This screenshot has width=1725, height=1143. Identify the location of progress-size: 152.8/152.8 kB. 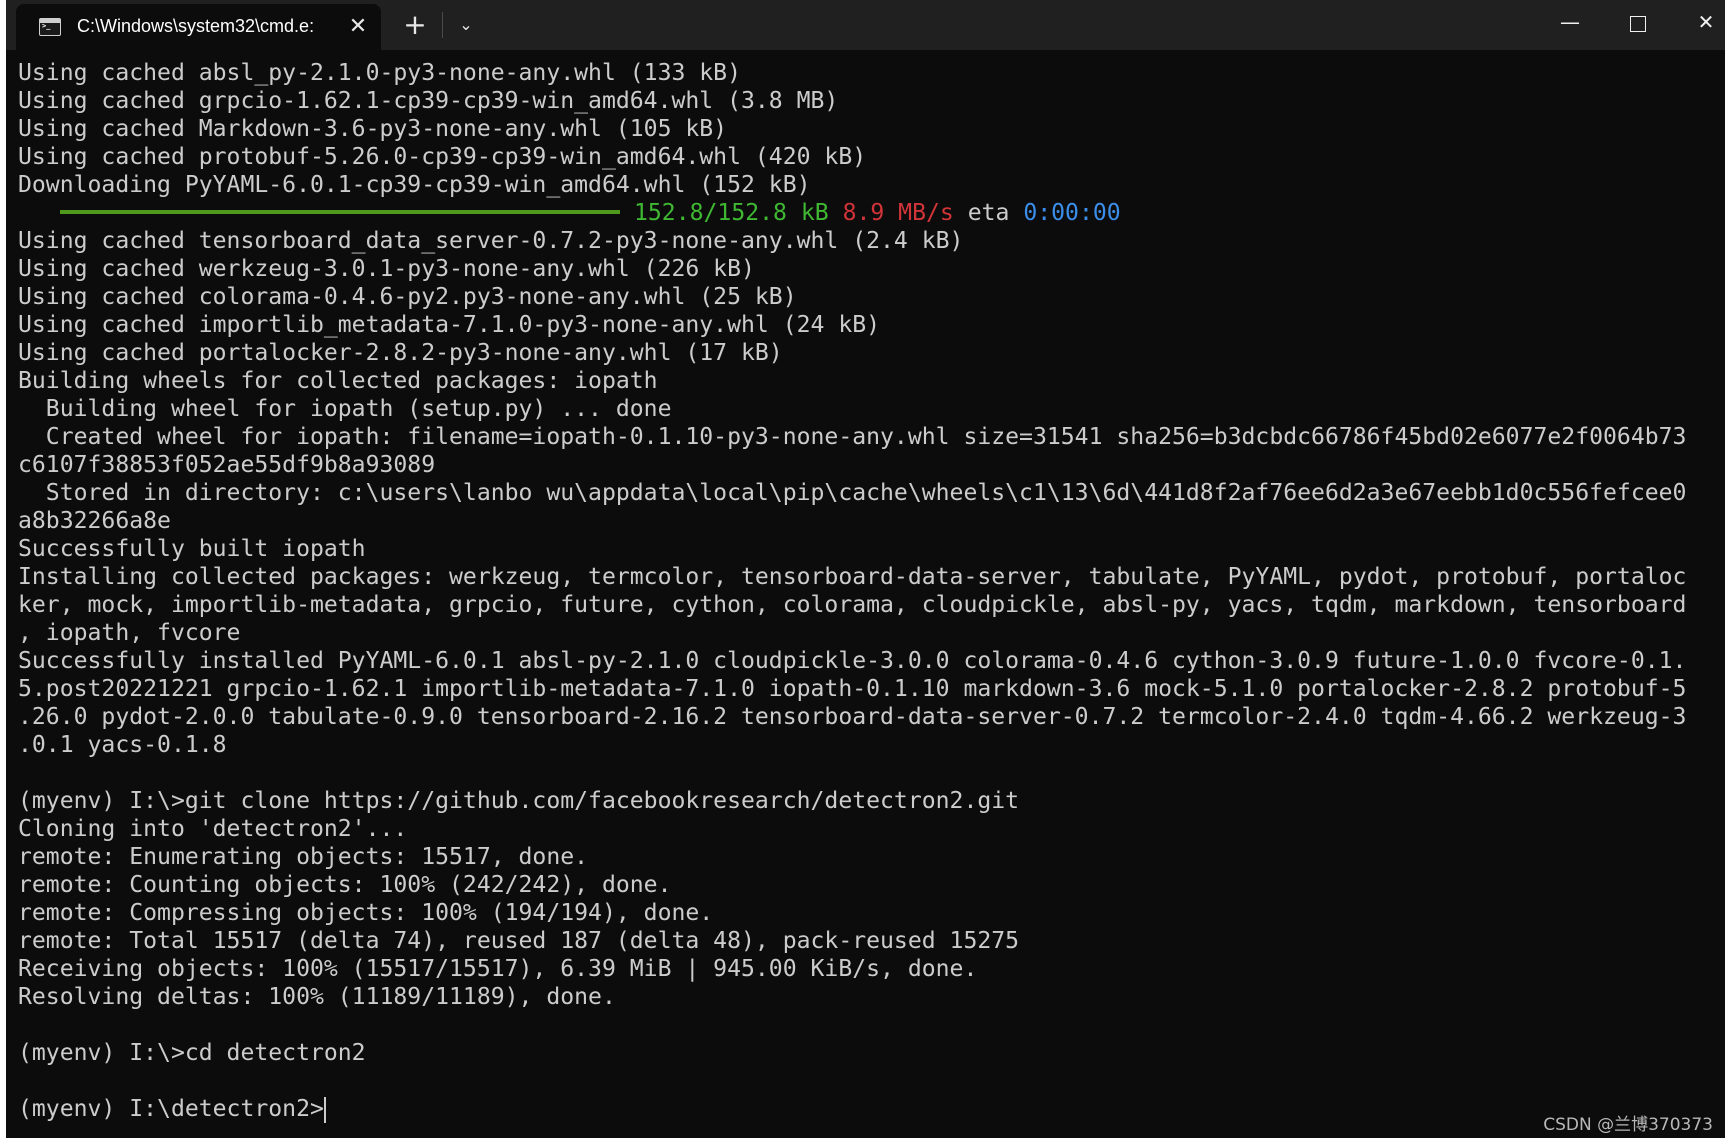
(731, 213).